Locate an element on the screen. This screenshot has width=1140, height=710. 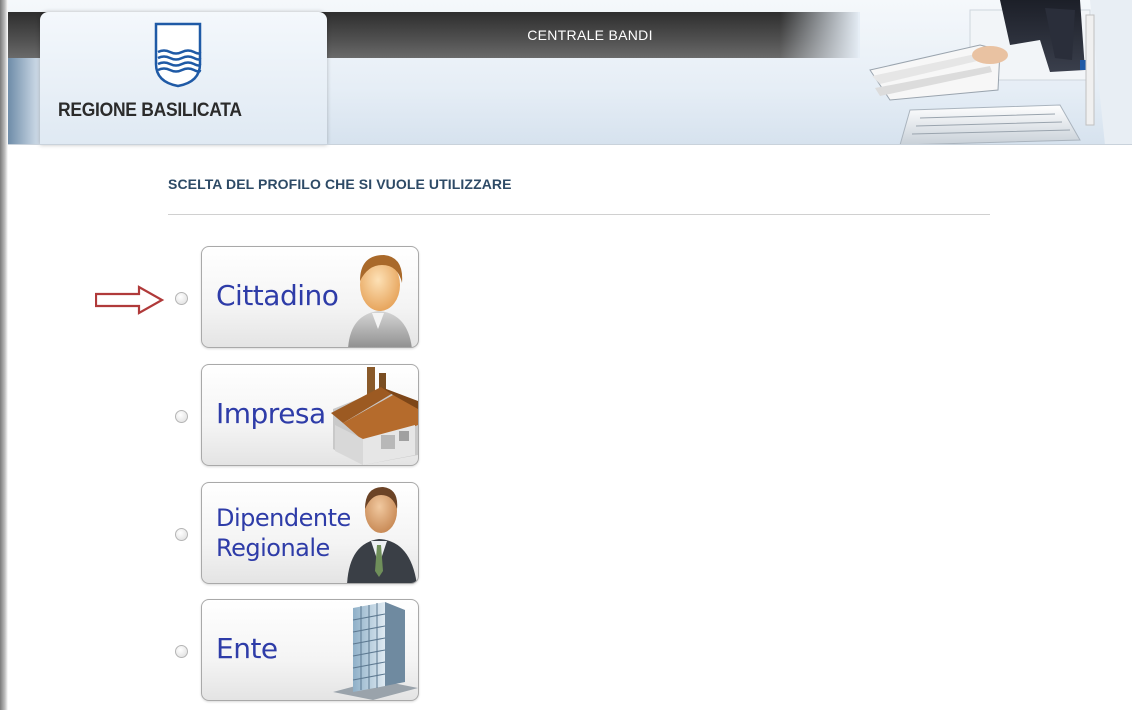
region-name: REGIONE BASILICATA is located at coordinates (150, 110).